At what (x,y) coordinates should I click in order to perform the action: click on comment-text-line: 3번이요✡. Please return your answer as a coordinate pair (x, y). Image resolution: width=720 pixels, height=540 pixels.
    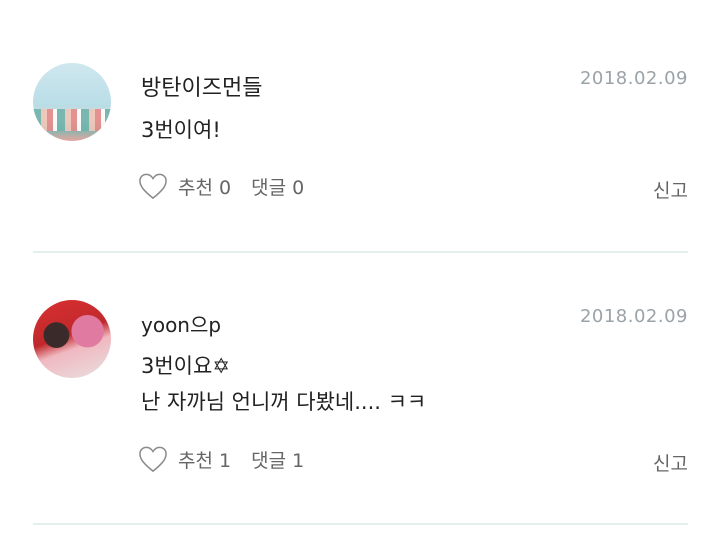
    Looking at the image, I should click on (185, 366).